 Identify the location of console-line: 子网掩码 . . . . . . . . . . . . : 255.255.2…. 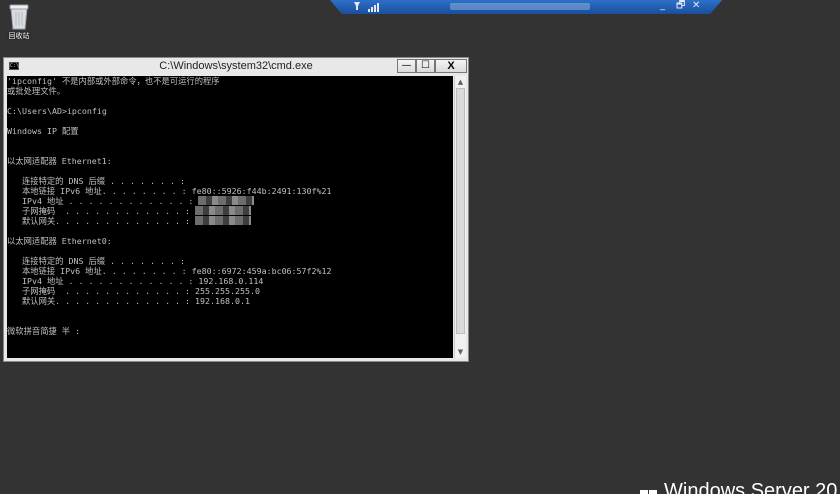
(133, 291).